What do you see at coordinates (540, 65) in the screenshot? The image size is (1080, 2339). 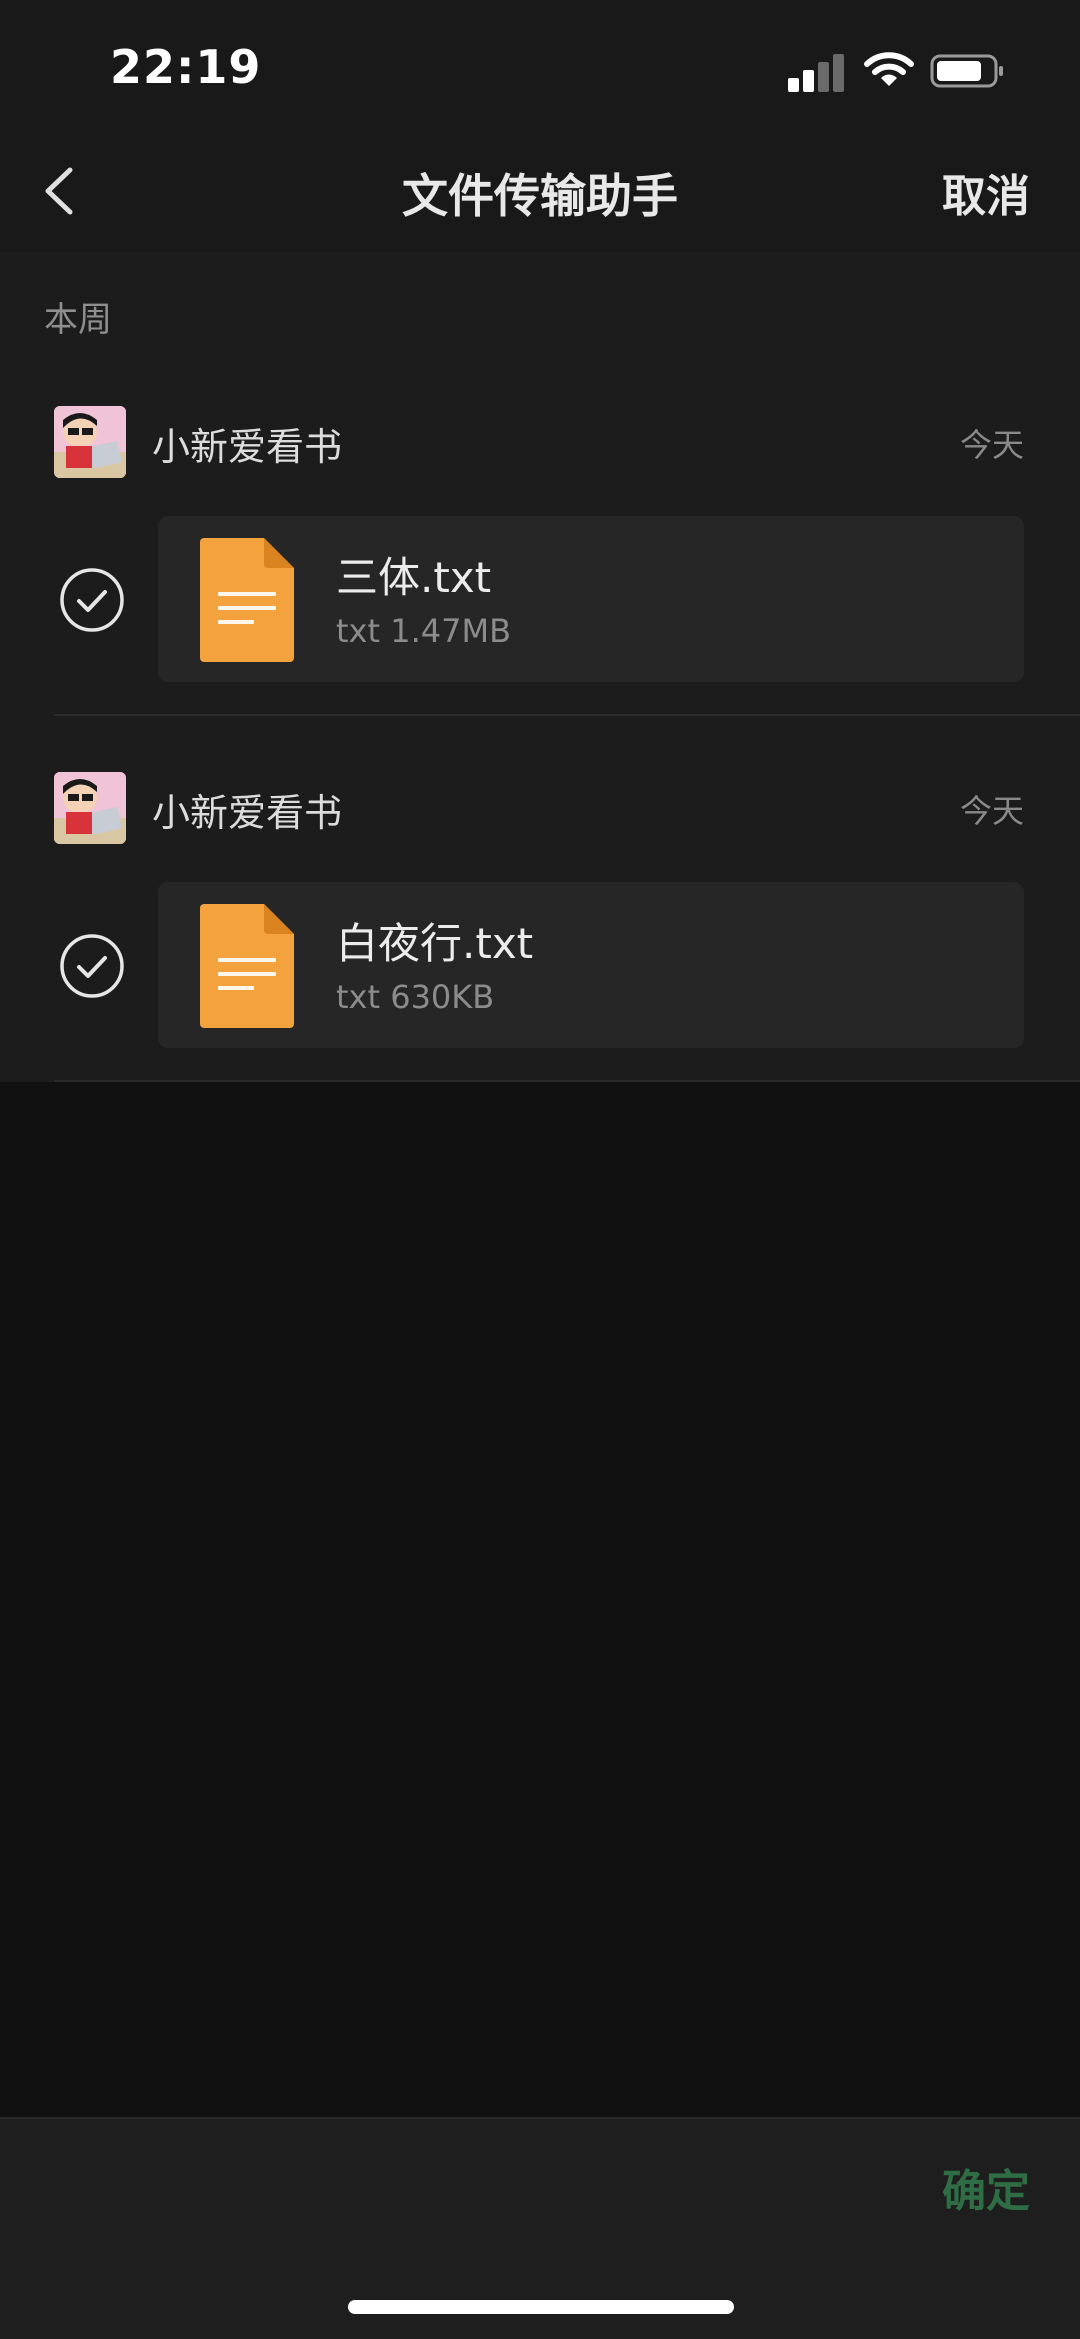 I see `status-bar: 22:19` at bounding box center [540, 65].